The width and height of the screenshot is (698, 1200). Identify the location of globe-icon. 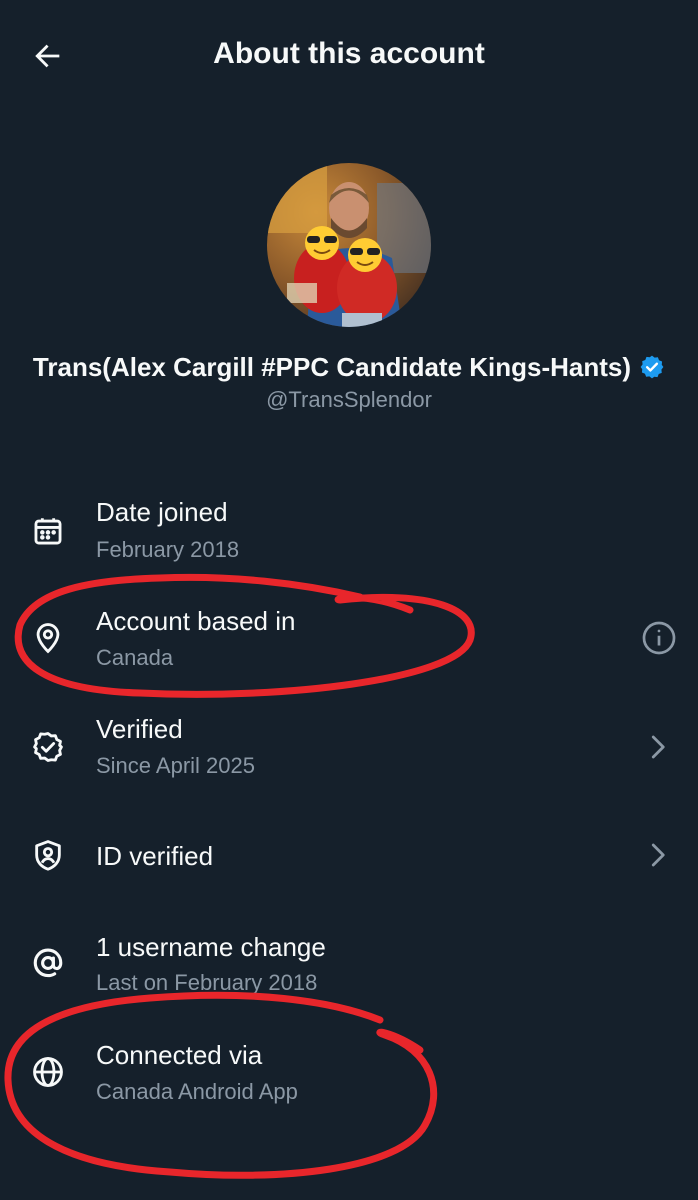
(48, 1072).